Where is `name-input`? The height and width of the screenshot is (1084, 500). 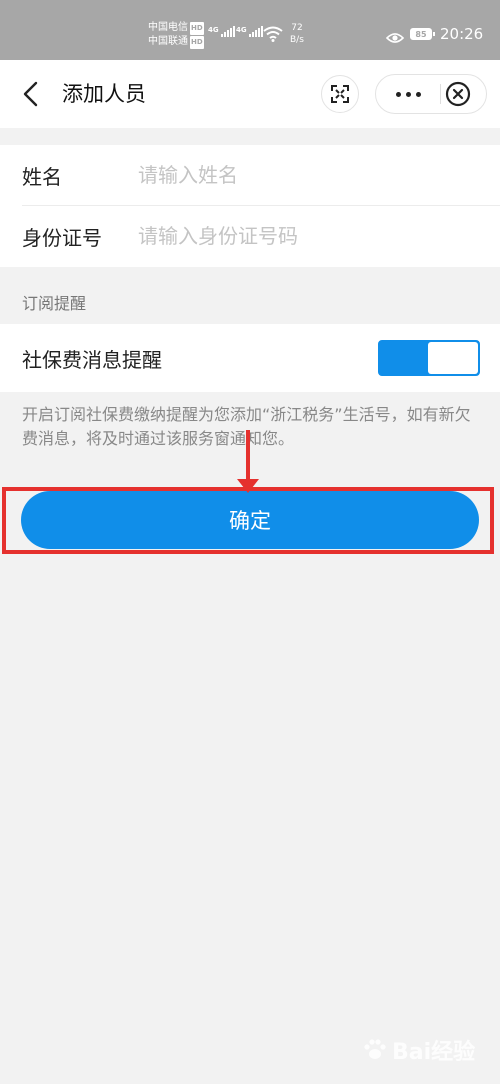
name-input is located at coordinates (308, 175).